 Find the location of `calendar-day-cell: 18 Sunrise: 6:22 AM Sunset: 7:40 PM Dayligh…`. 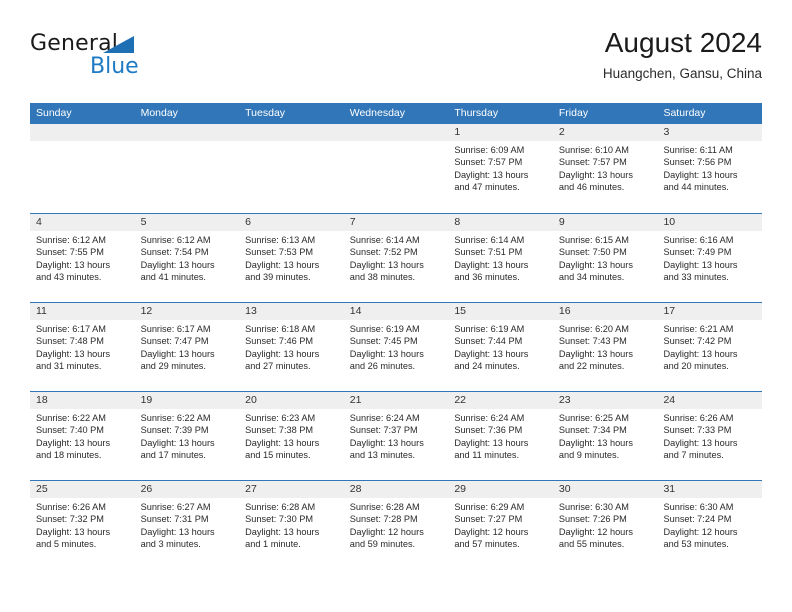

calendar-day-cell: 18 Sunrise: 6:22 AM Sunset: 7:40 PM Dayligh… is located at coordinates (82, 436).